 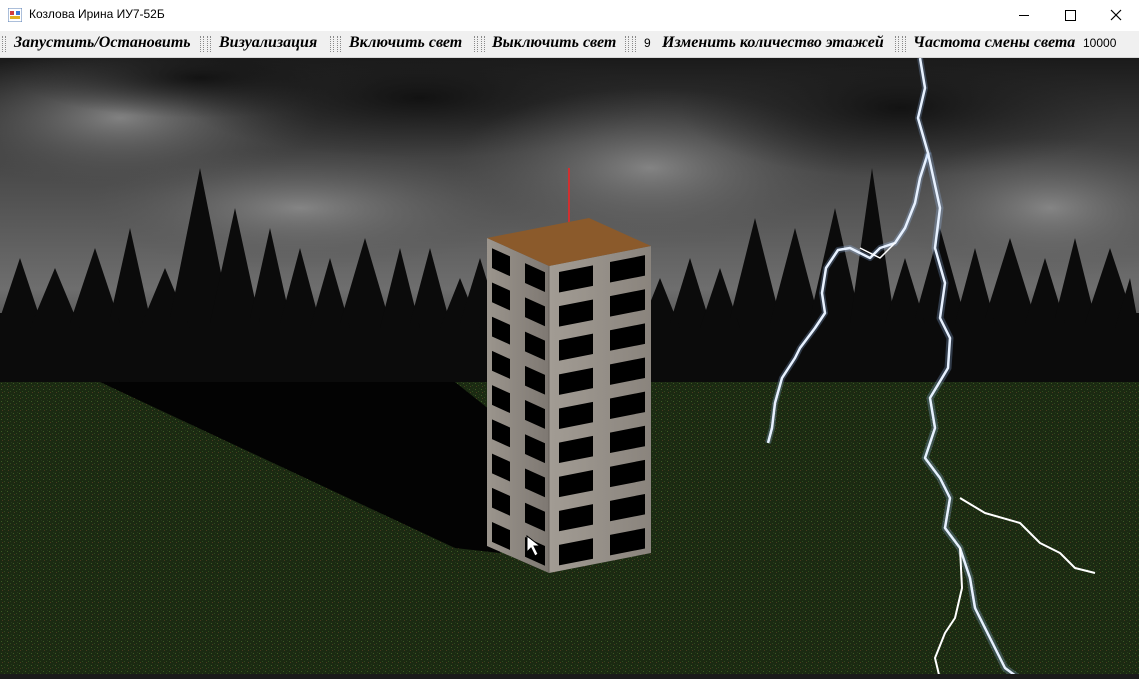 I want to click on light-frequency-button: Частота смены света, so click(x=994, y=43).